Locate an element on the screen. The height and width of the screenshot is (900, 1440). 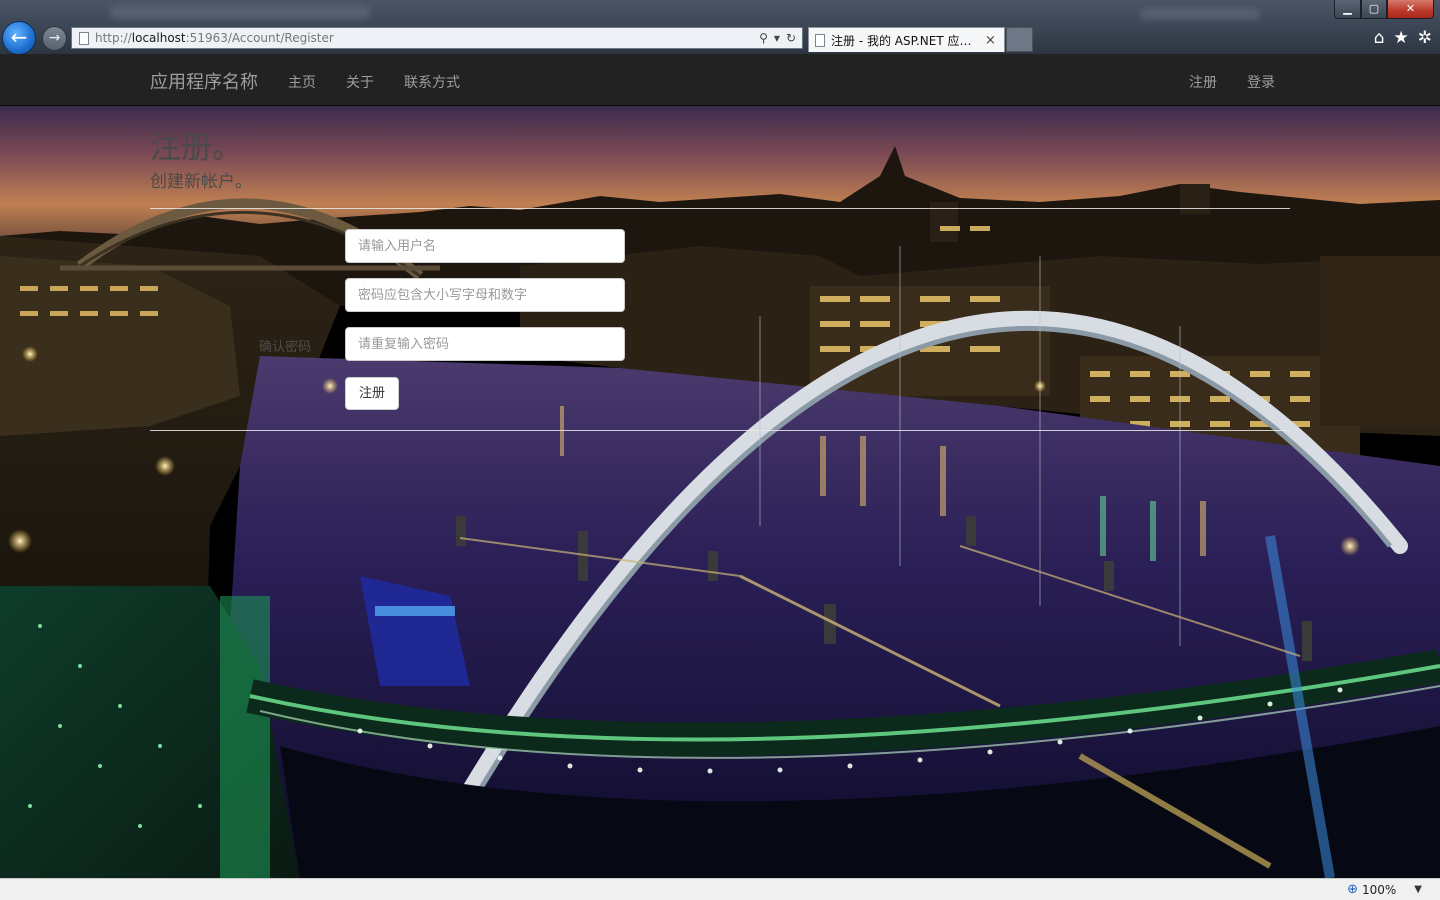
command-icons: ⌂ ★ ✲ is located at coordinates (1403, 38).